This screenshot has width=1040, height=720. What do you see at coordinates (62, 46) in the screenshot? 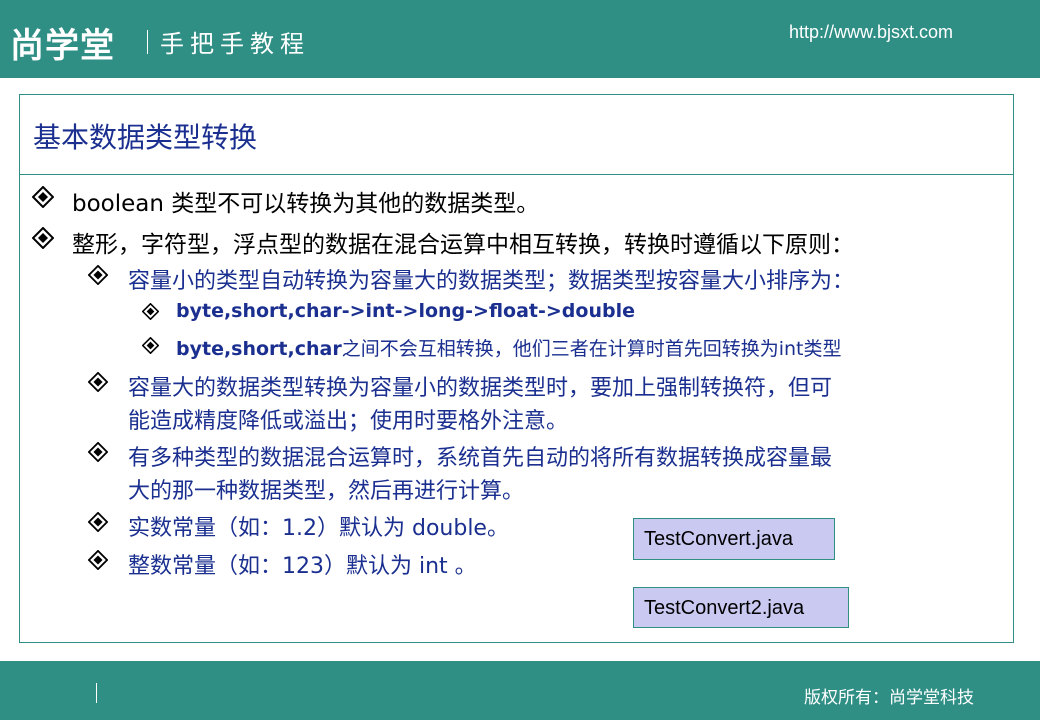
I see `logo: 尚学堂` at bounding box center [62, 46].